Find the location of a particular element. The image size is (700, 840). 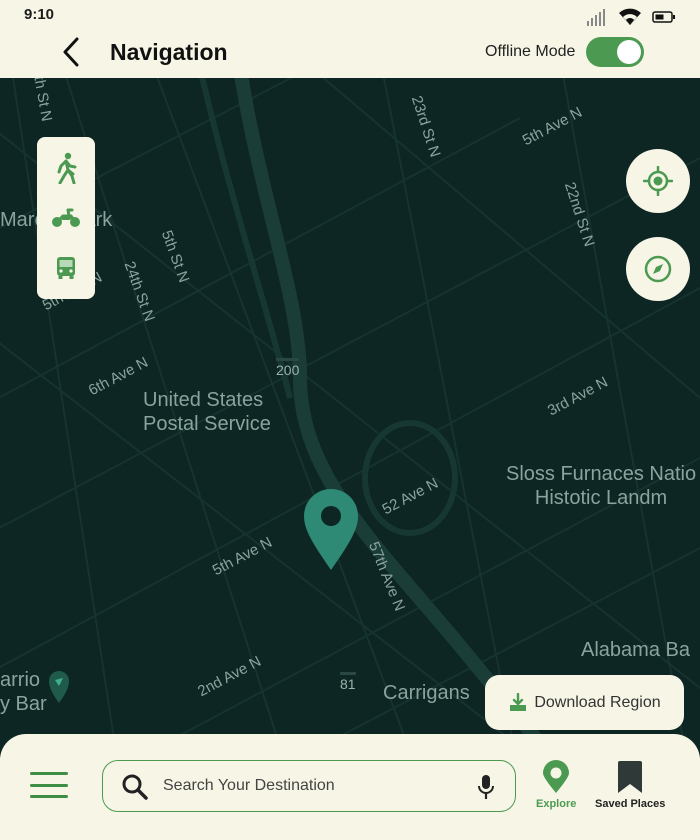

bus-icon is located at coordinates (66, 268).